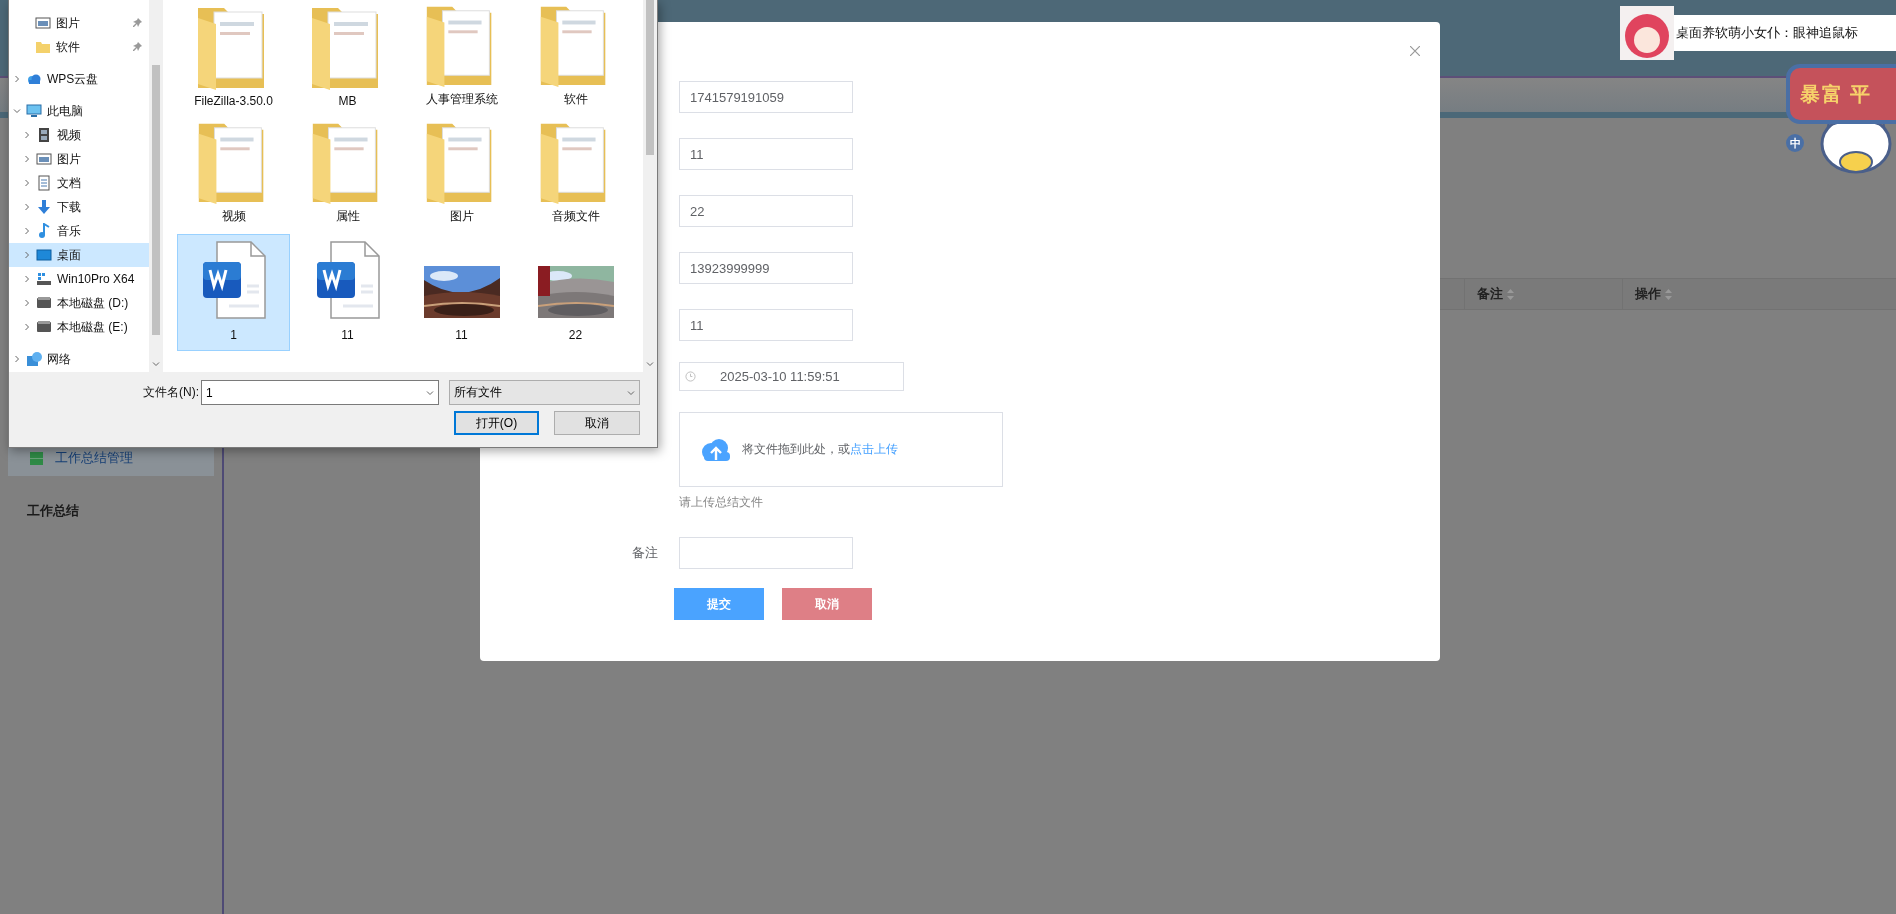 The height and width of the screenshot is (914, 1896). Describe the element at coordinates (79, 47) in the screenshot. I see `nav-item: 软件` at that location.